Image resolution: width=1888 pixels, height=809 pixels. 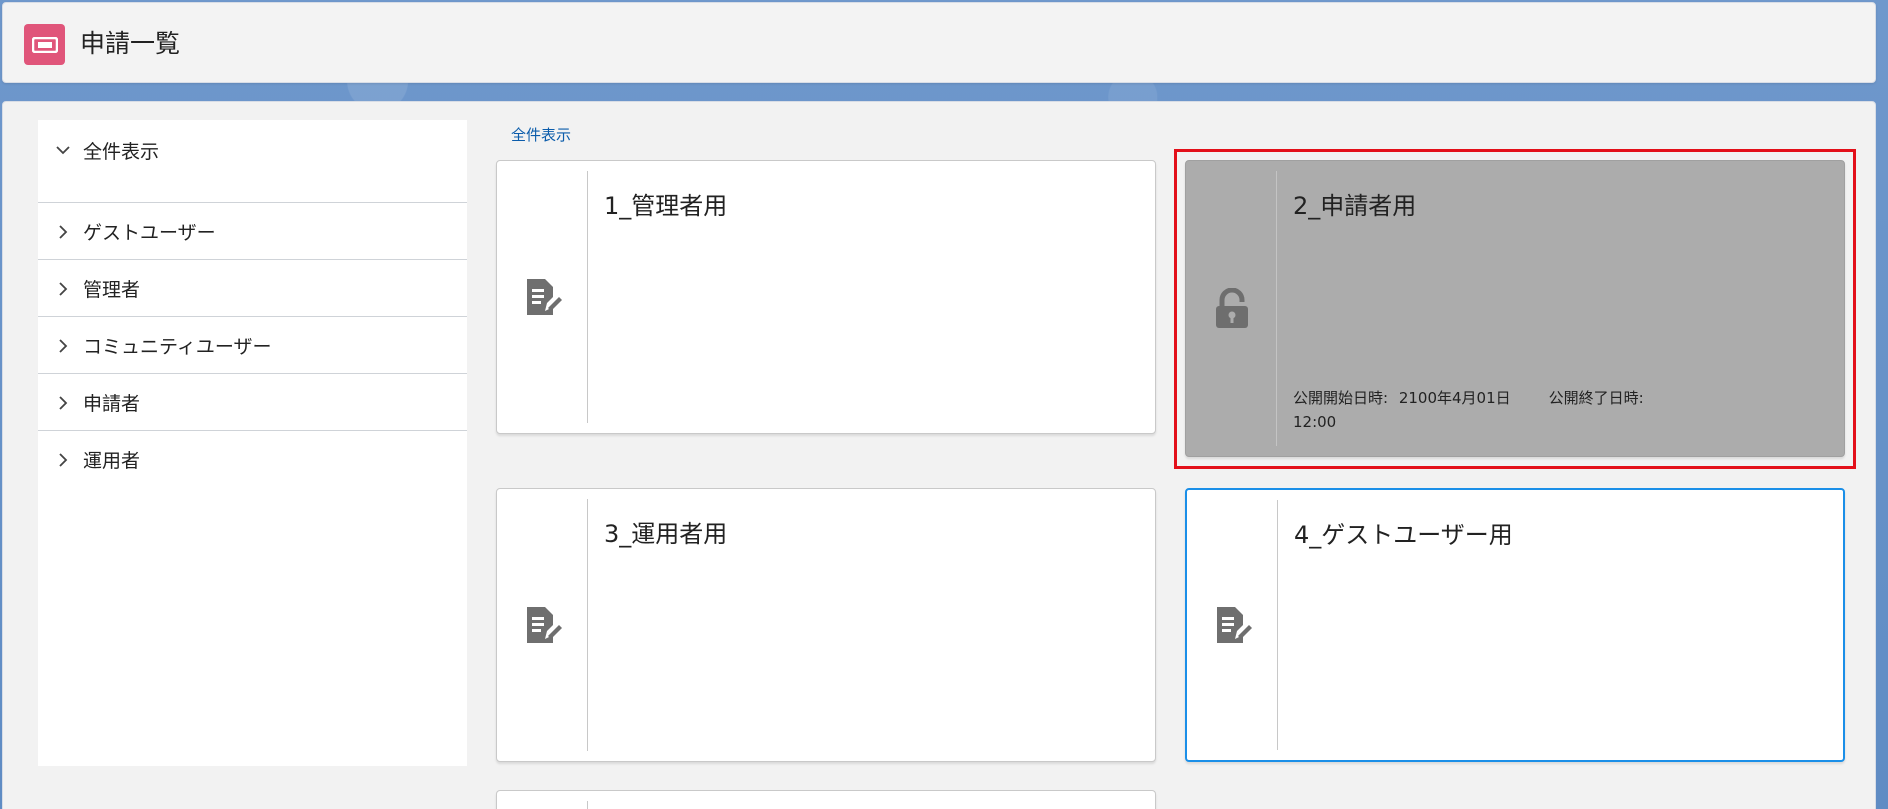 What do you see at coordinates (1515, 309) in the screenshot?
I see `highlight-frame` at bounding box center [1515, 309].